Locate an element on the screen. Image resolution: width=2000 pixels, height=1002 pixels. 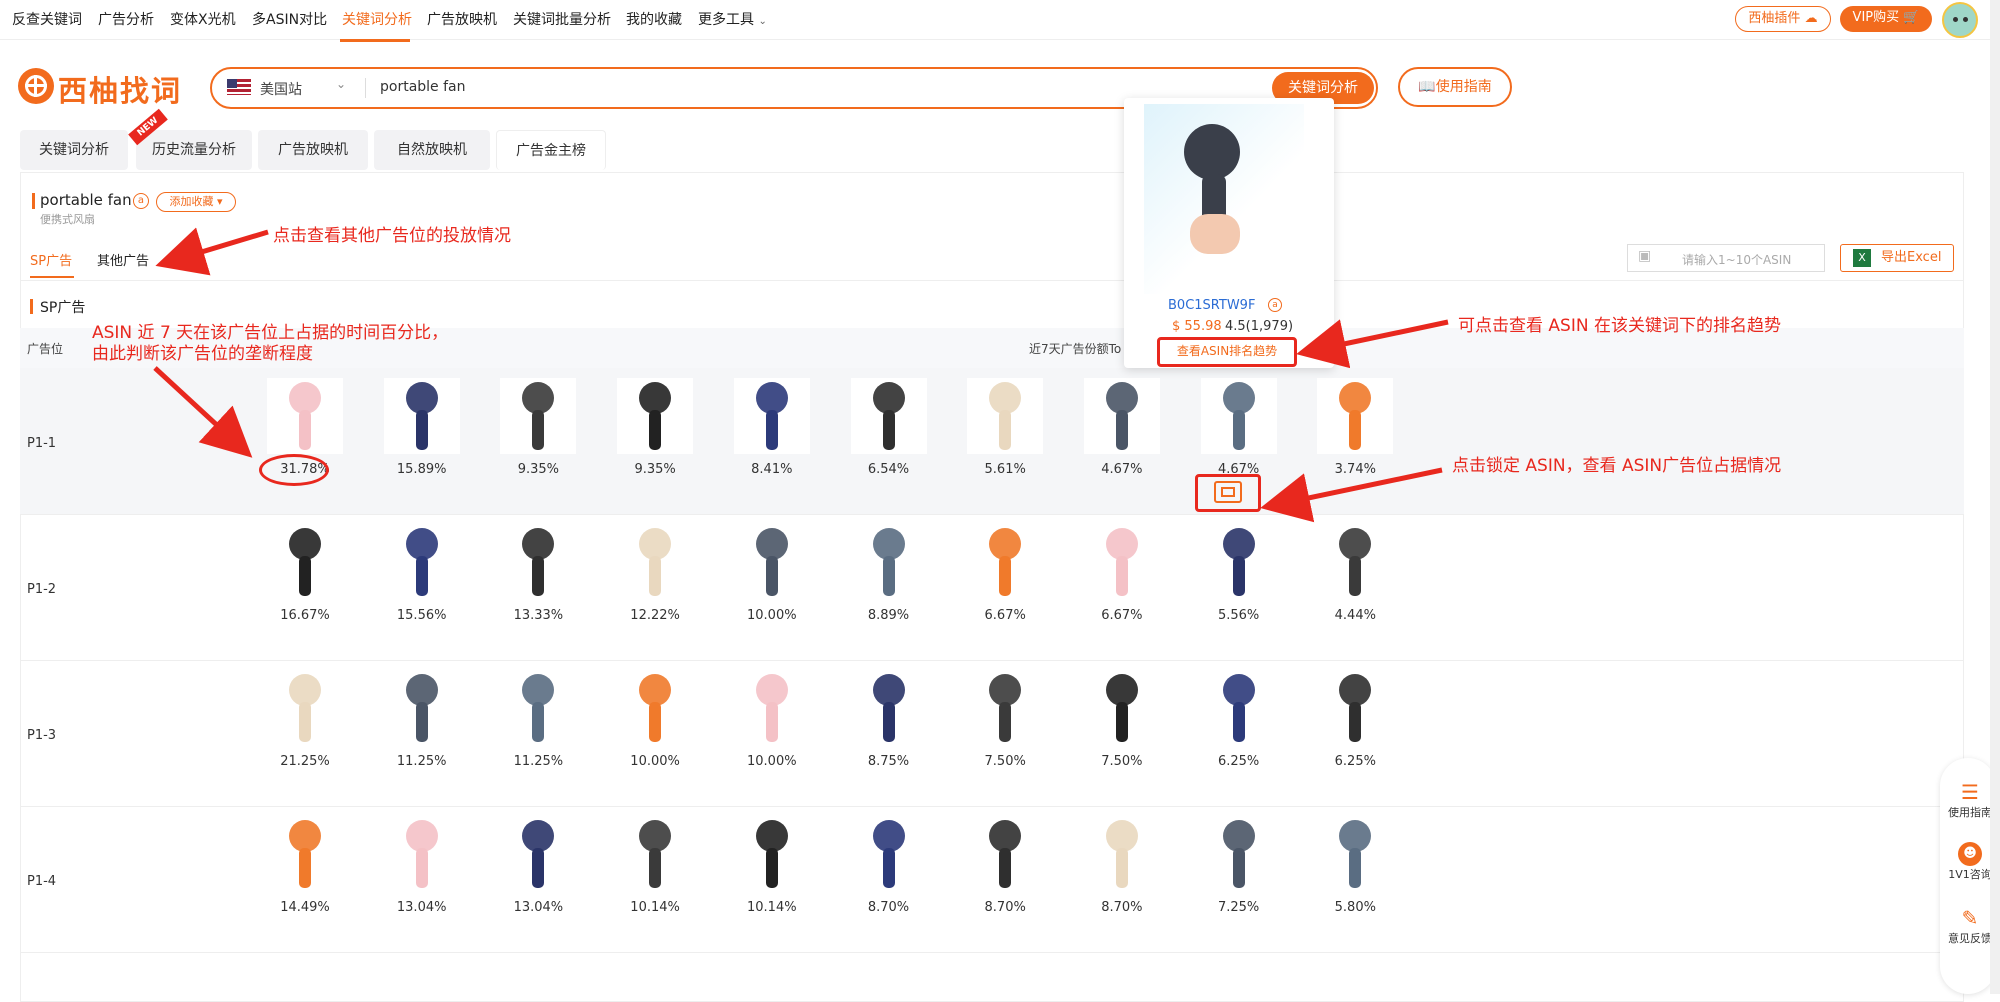
side-consult-button: ☻ 1V1咨询 is located at coordinates (1970, 862).